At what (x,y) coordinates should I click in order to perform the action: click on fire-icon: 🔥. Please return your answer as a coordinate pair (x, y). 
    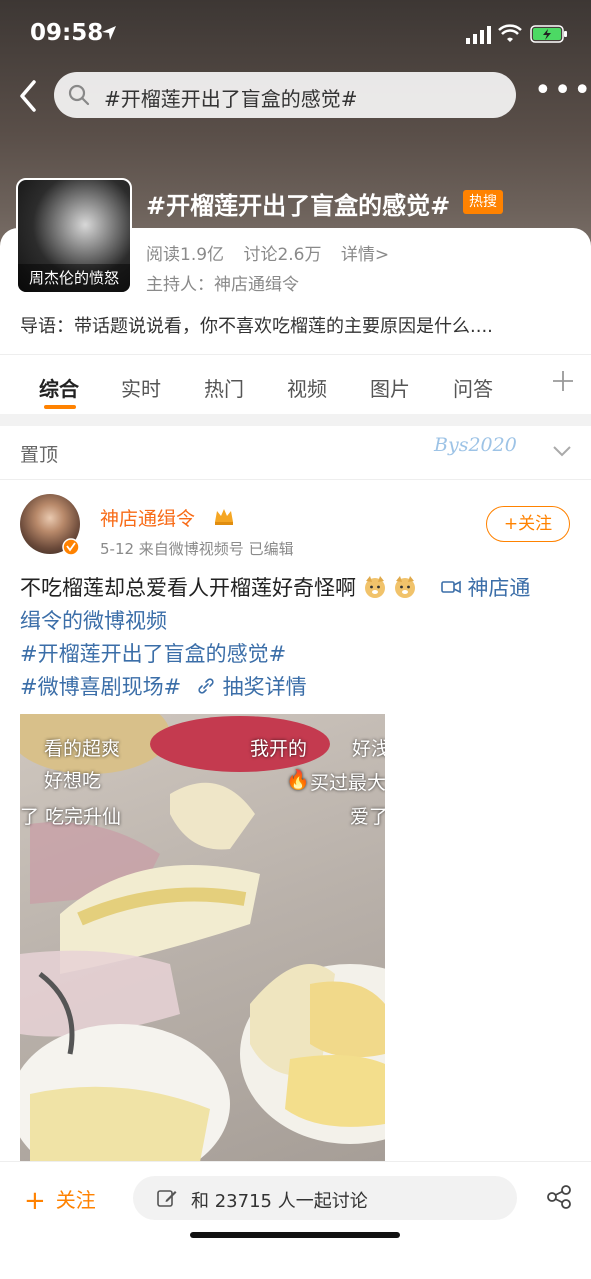
    Looking at the image, I should click on (298, 780).